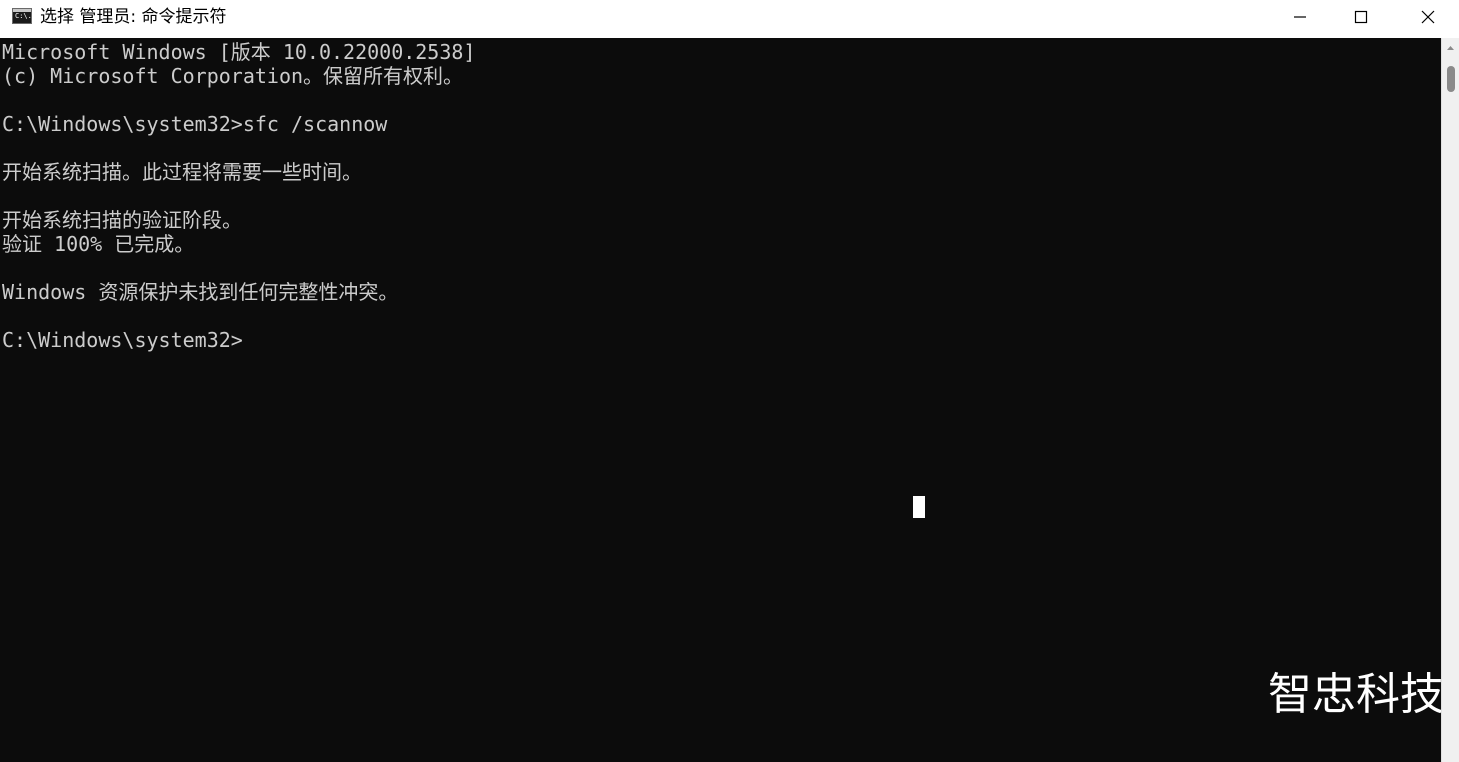 This screenshot has height=762, width=1459. Describe the element at coordinates (133, 17) in the screenshot. I see `window-title: 选择 管理员: 命令提示符` at that location.